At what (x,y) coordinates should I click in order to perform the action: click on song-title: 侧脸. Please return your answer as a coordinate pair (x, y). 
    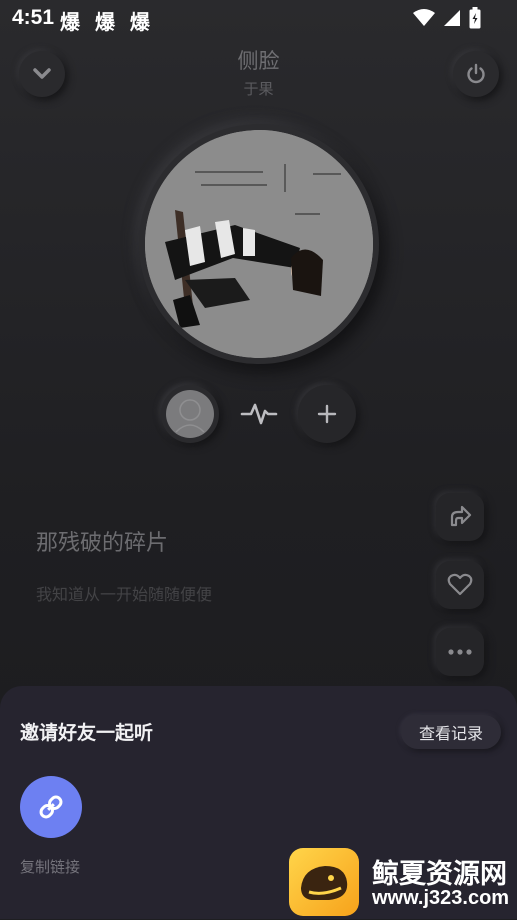
    Looking at the image, I should click on (258, 61).